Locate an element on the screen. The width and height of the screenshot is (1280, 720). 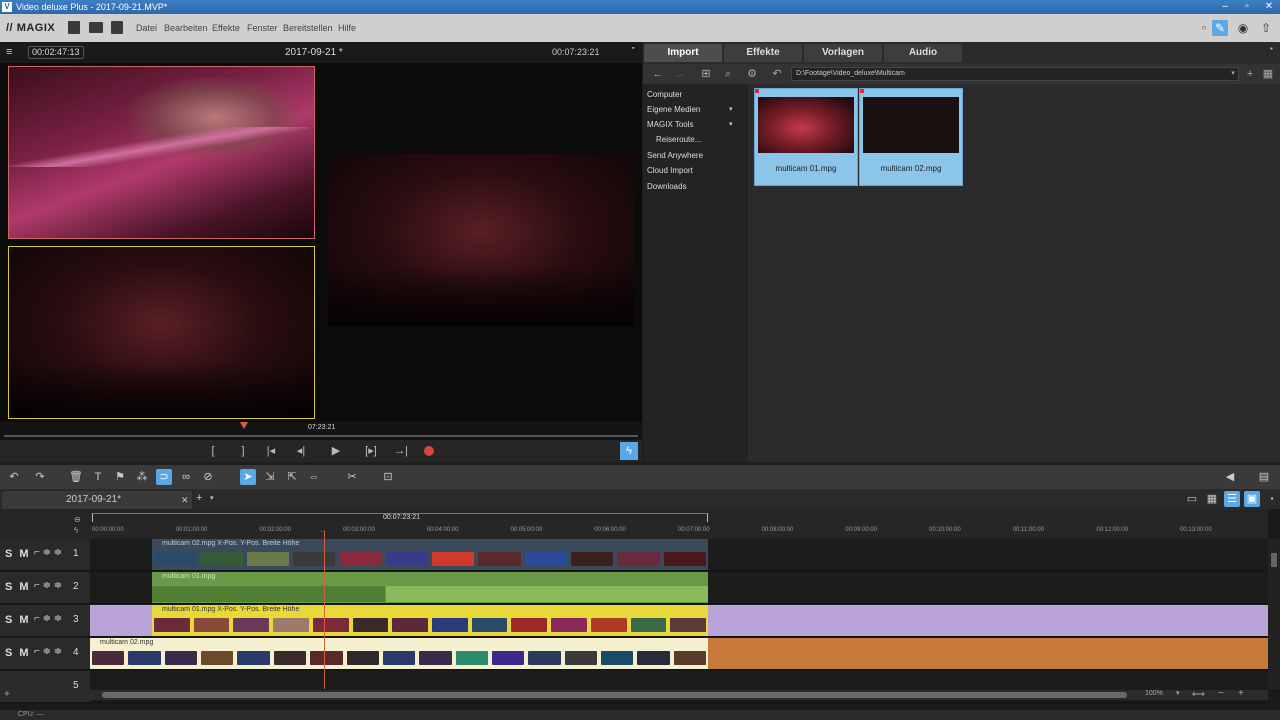
camera-1-view is located at coordinates (161, 152).